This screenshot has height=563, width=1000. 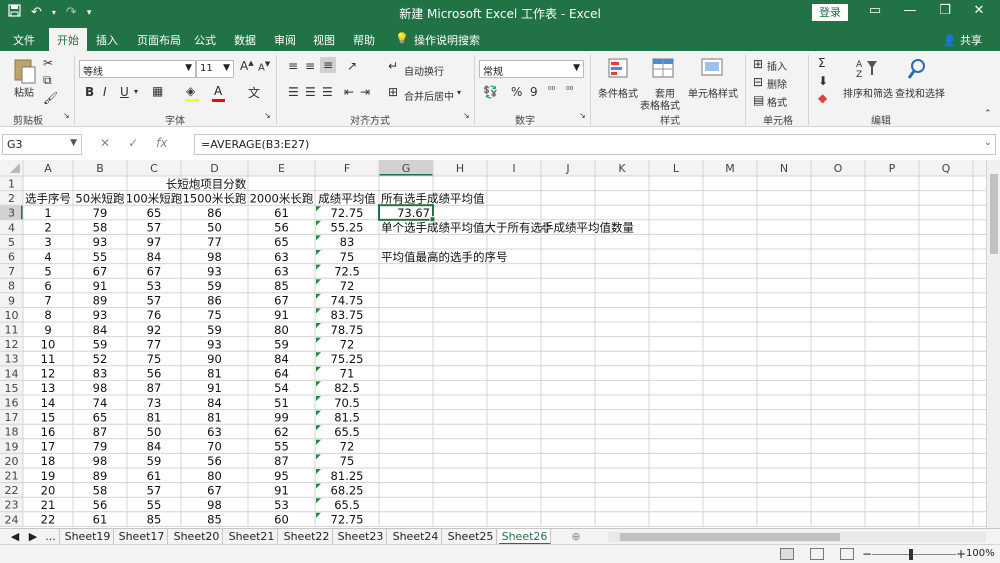 What do you see at coordinates (137, 69) in the screenshot?
I see `font-name-combo: 等线 ▼` at bounding box center [137, 69].